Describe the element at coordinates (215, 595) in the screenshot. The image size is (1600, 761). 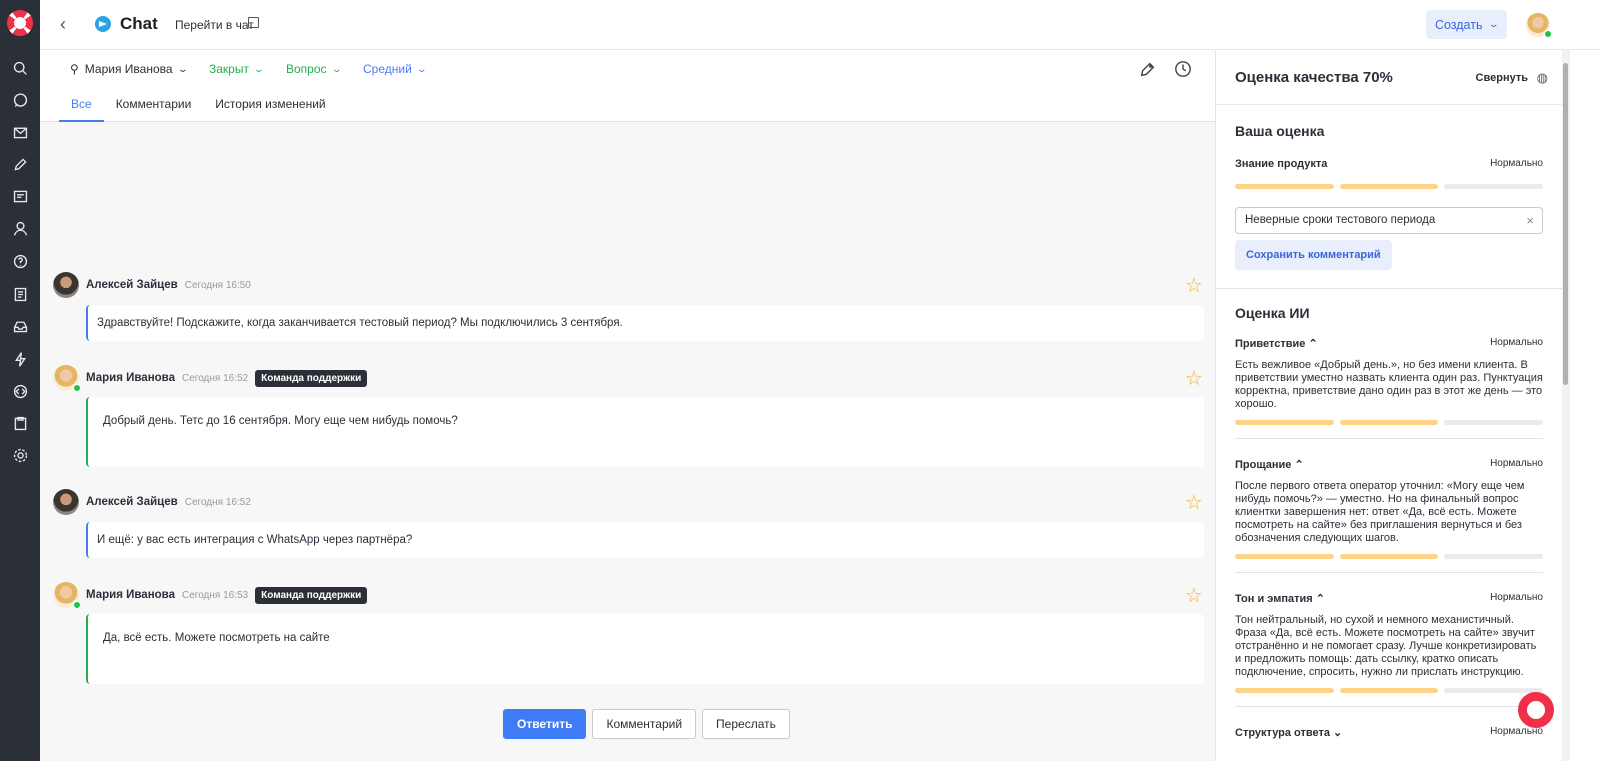
I see `message-time: Сегодня 16:53` at that location.